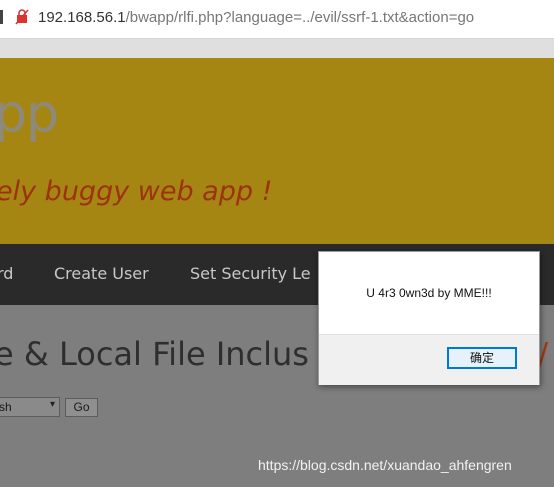 This screenshot has height=487, width=554. I want to click on page-title: e & Local File Inclus, so click(154, 354).